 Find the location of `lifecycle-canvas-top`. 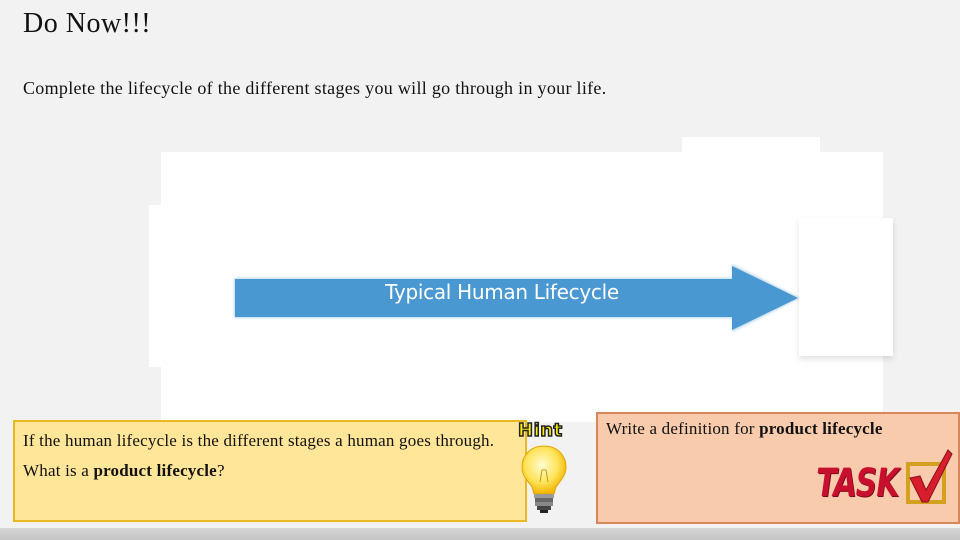

lifecycle-canvas-top is located at coordinates (751, 147).